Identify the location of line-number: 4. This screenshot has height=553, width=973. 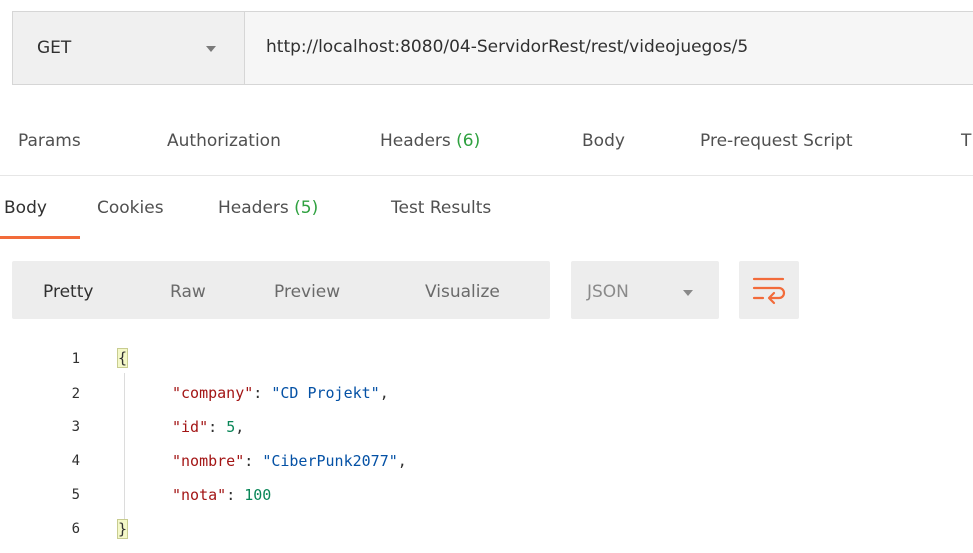
(75, 461).